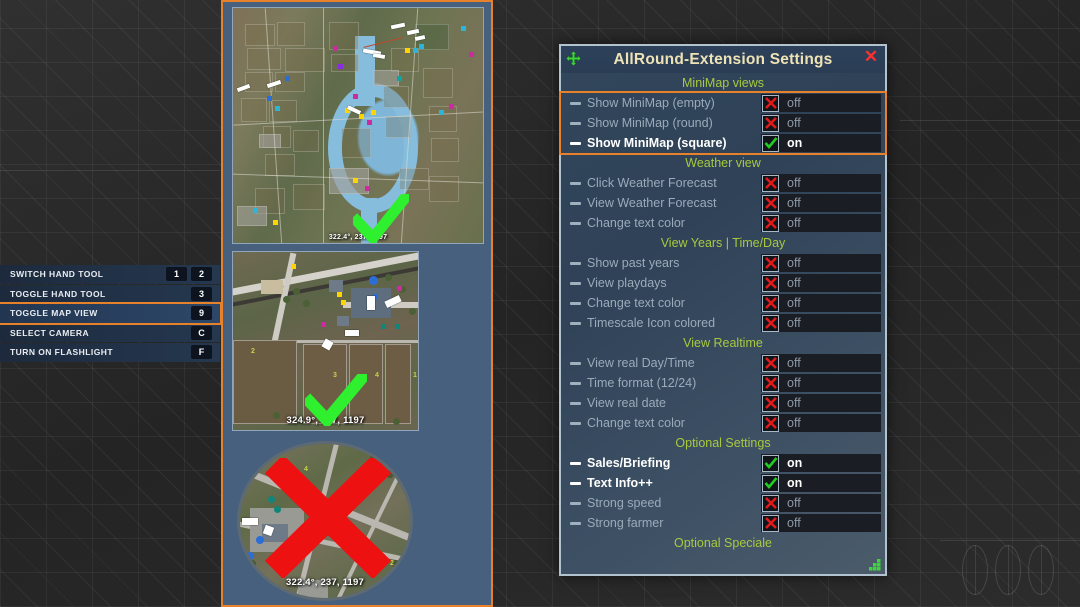 This screenshot has height=607, width=1080. I want to click on keybind-keys: F, so click(201, 352).